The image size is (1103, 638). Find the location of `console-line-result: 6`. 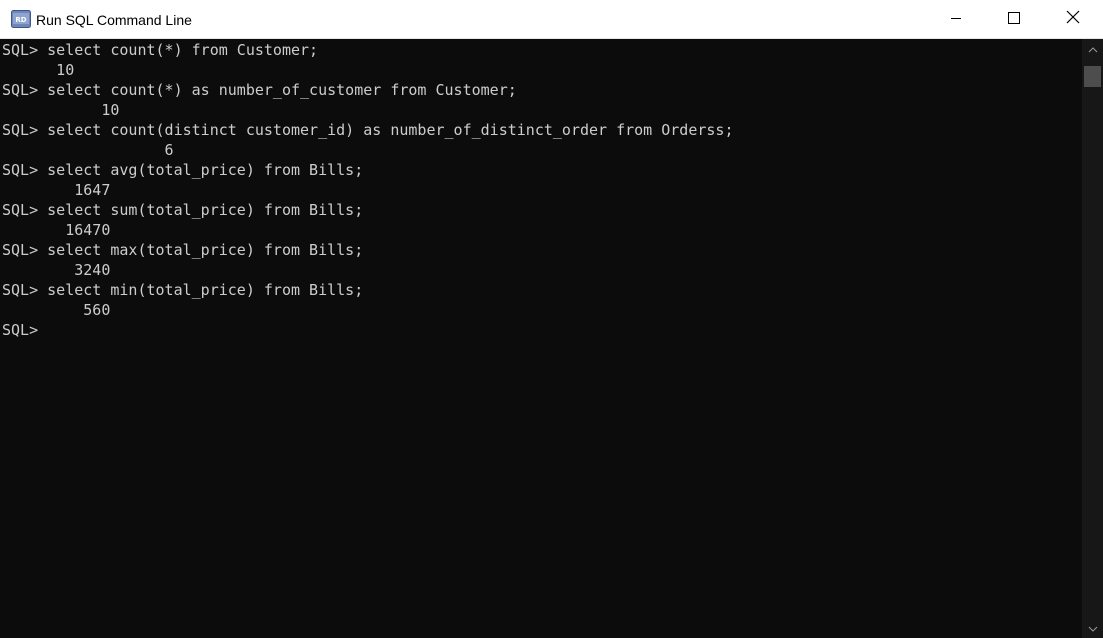

console-line-result: 6 is located at coordinates (88, 150).